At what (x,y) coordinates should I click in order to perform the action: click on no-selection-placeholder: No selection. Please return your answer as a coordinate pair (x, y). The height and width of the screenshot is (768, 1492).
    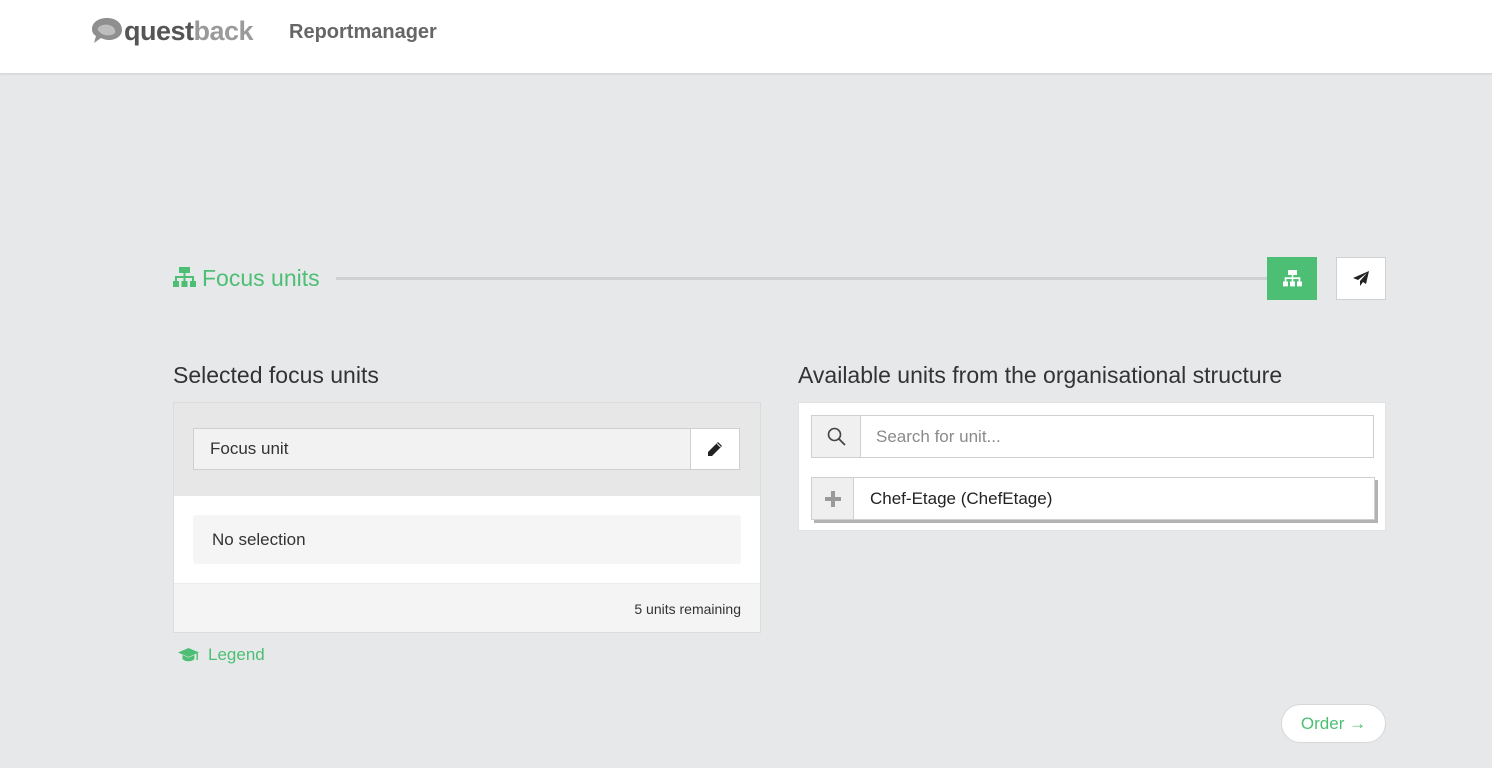
    Looking at the image, I should click on (467, 539).